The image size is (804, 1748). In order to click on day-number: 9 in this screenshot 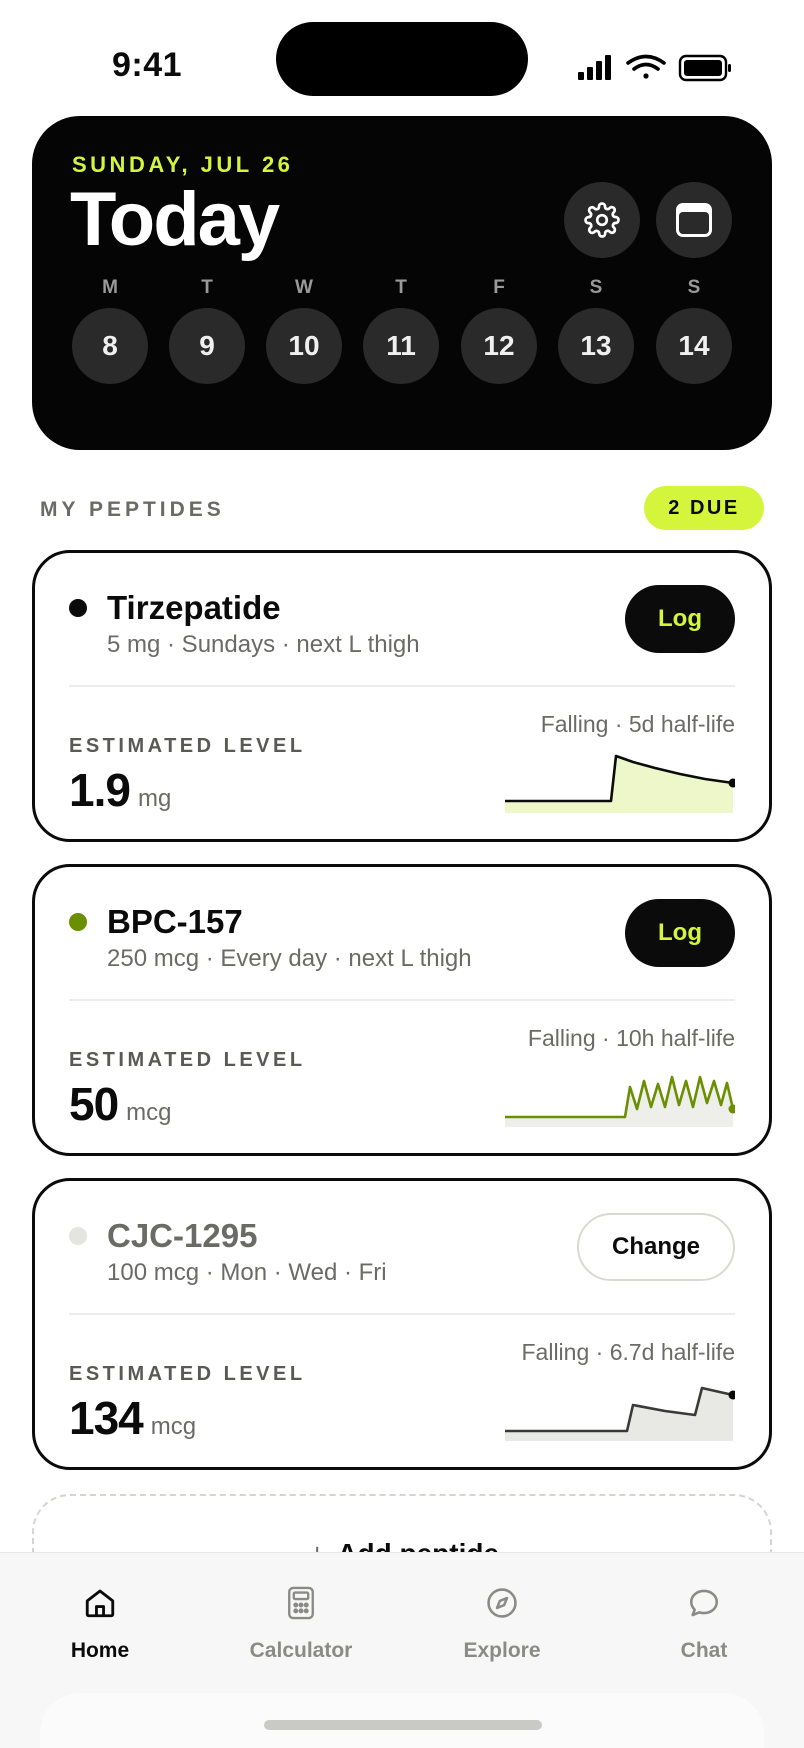, I will do `click(207, 346)`.